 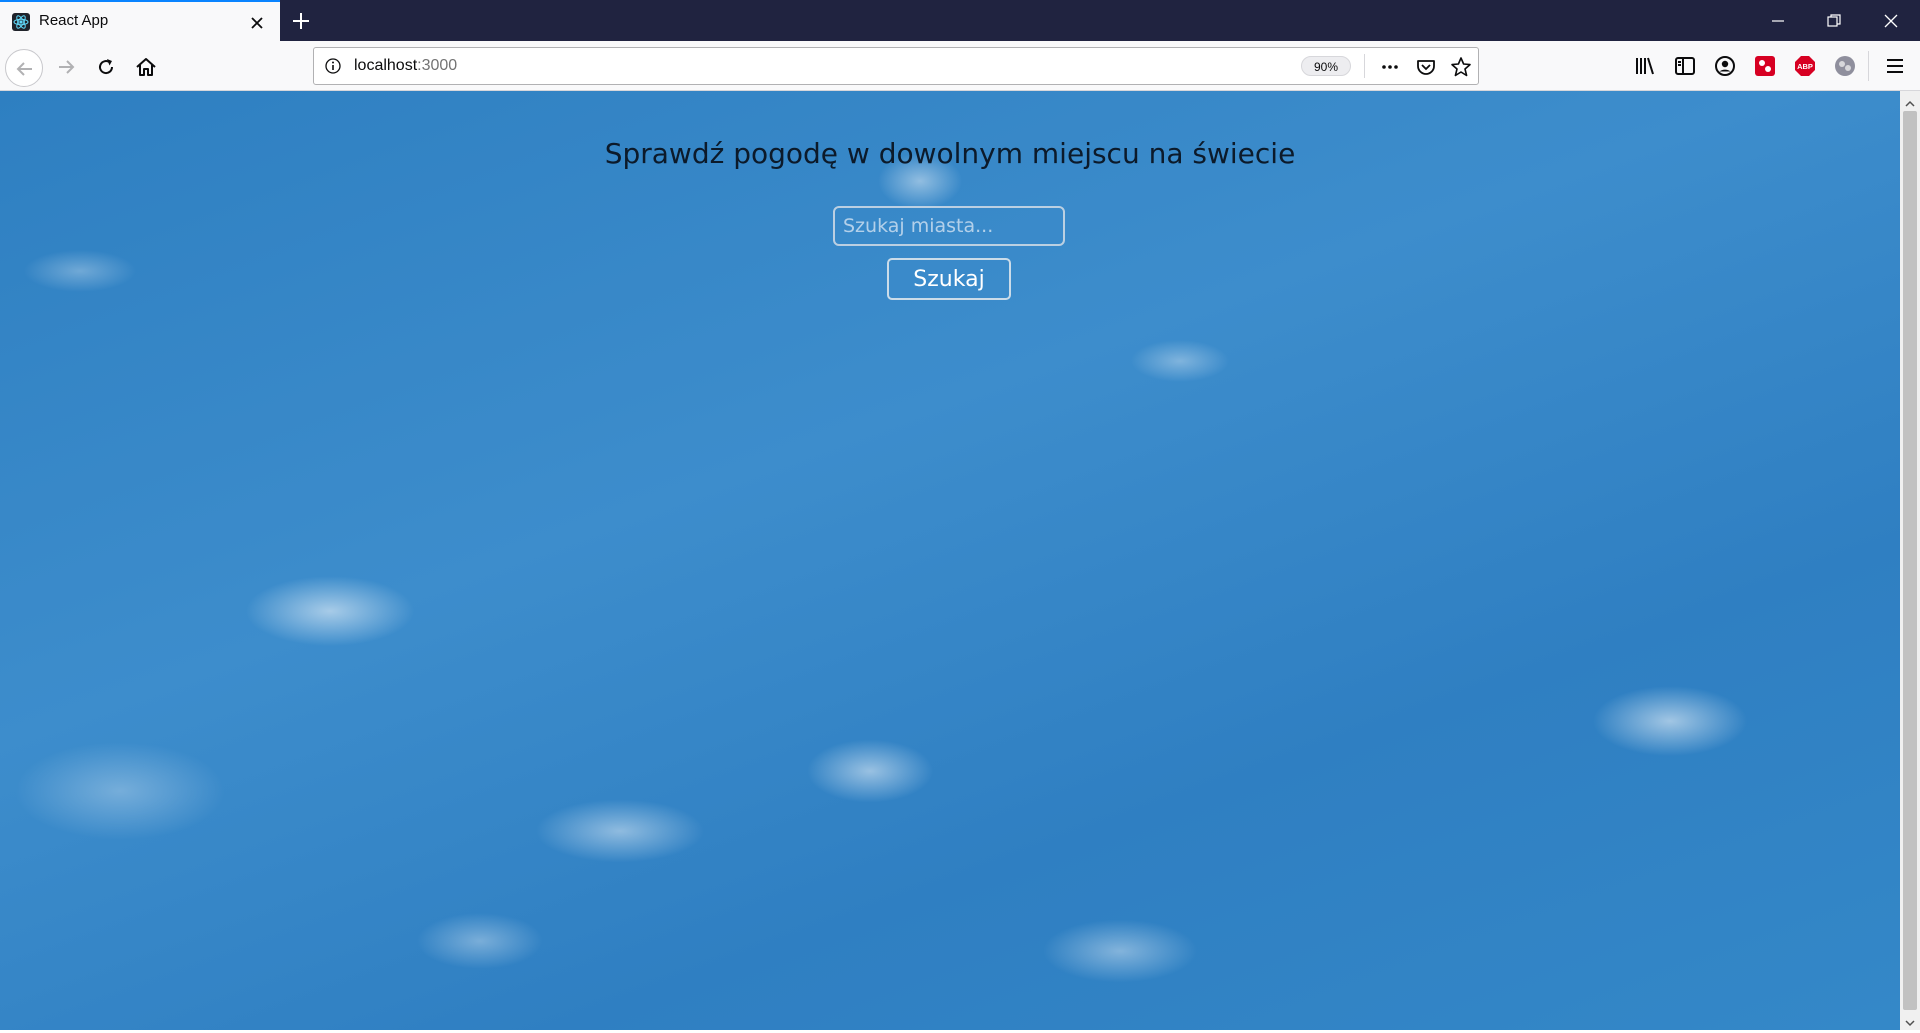 What do you see at coordinates (1834, 21) in the screenshot?
I see `restore-icon` at bounding box center [1834, 21].